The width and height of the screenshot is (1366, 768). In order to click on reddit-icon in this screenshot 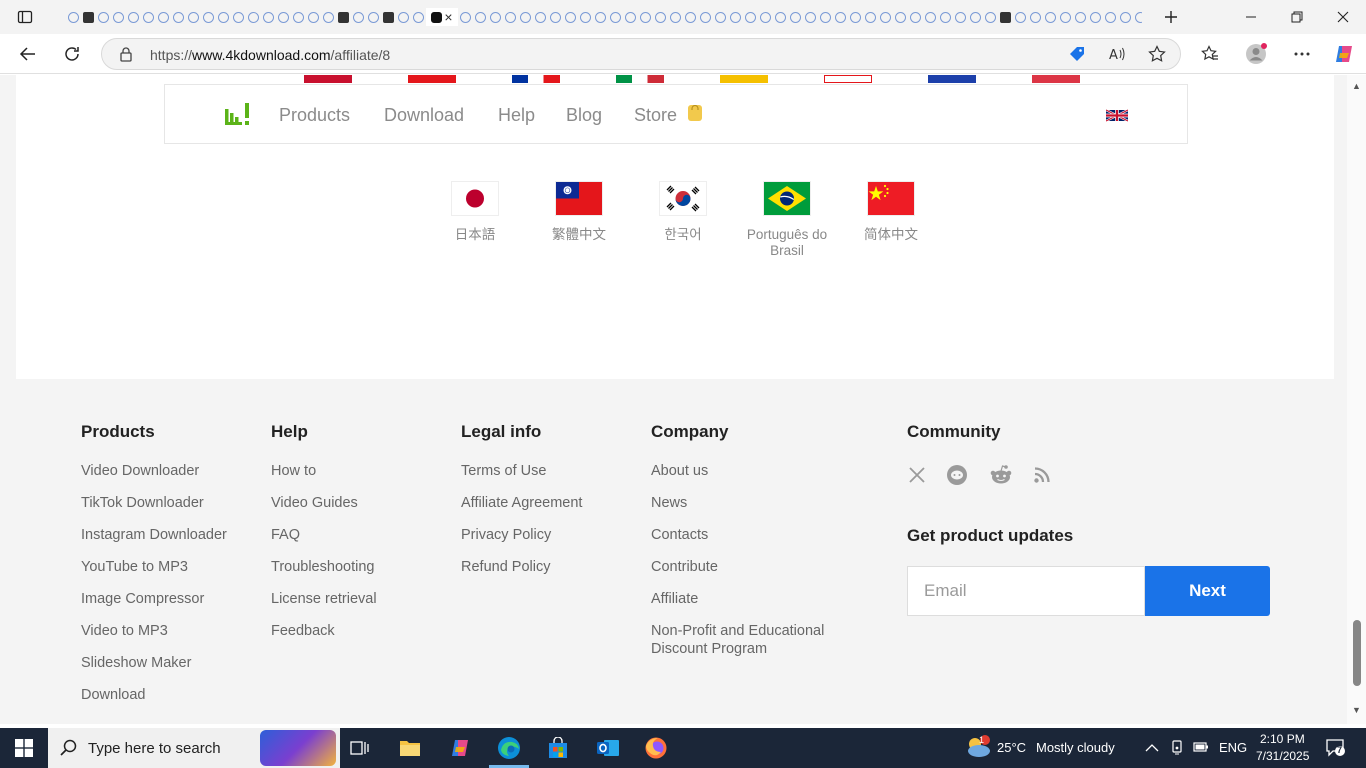, I will do `click(1001, 475)`.